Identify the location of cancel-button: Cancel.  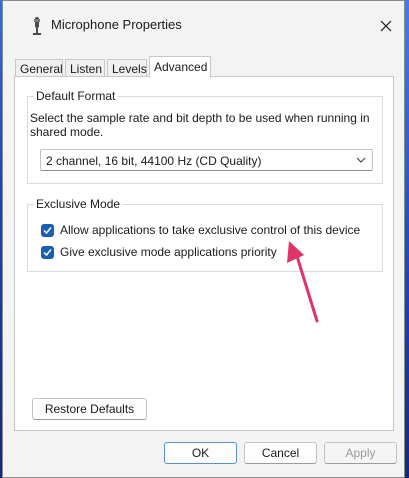
(280, 453).